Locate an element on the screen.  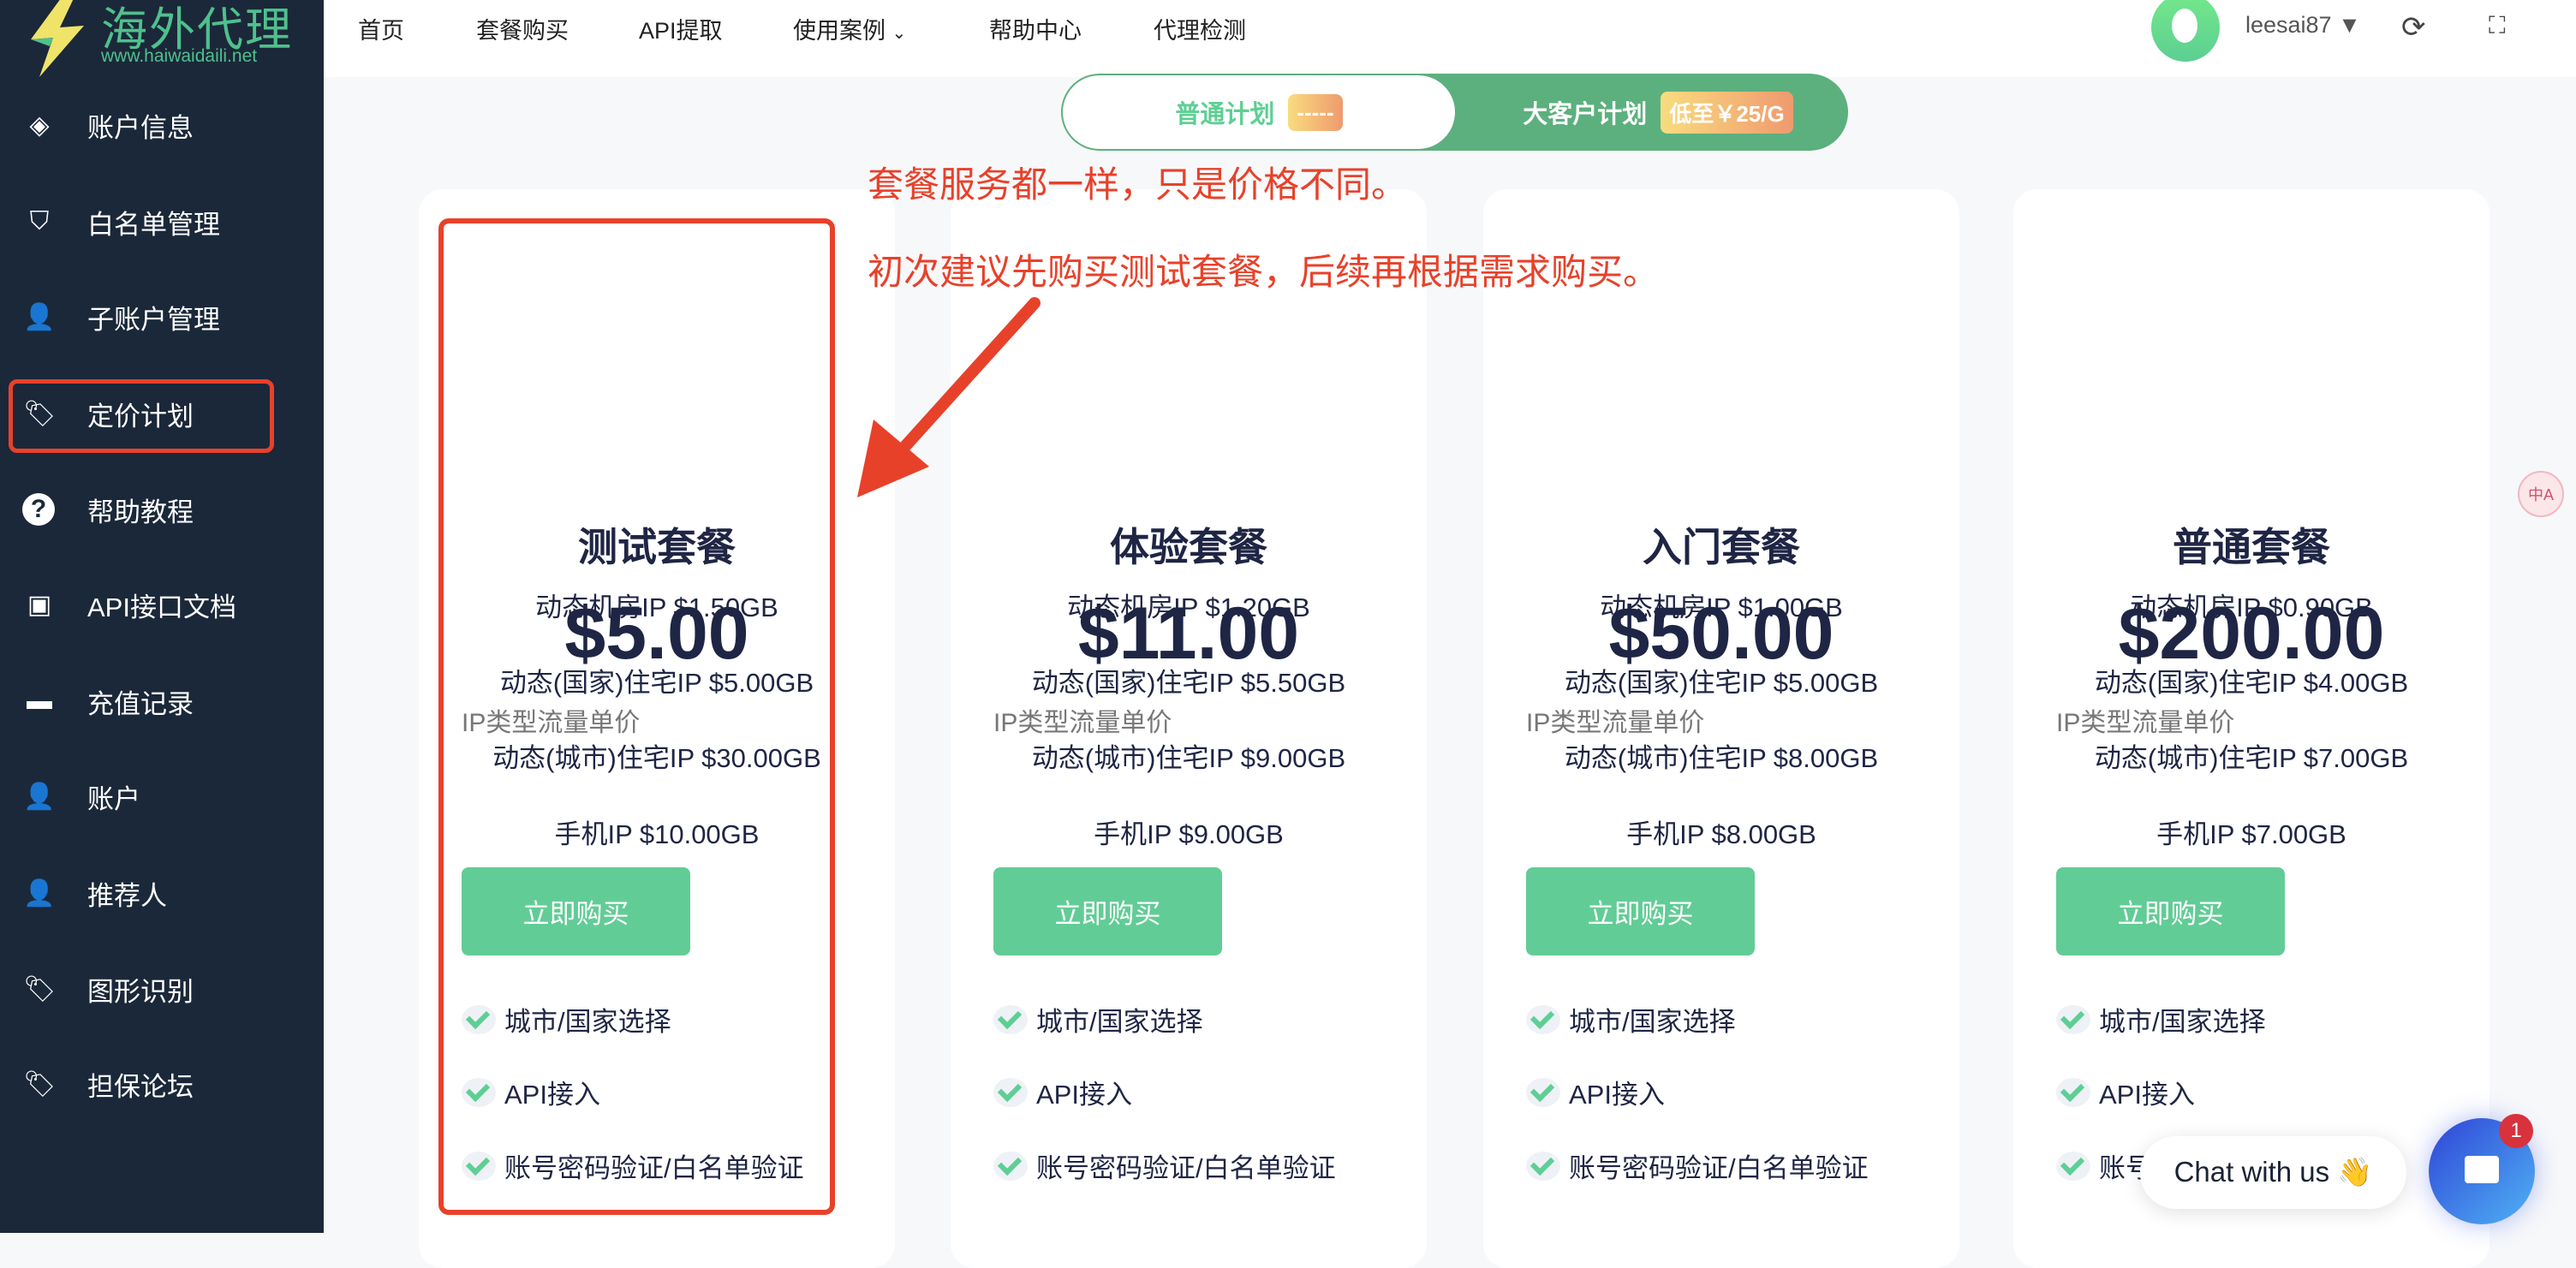
plan-title: 体验套餐 is located at coordinates (1189, 547).